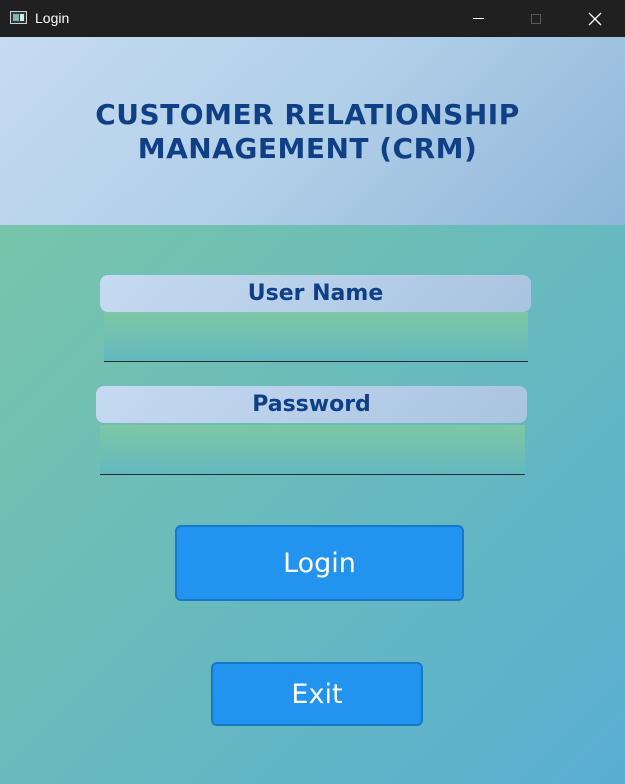  I want to click on close-icon, so click(595, 18).